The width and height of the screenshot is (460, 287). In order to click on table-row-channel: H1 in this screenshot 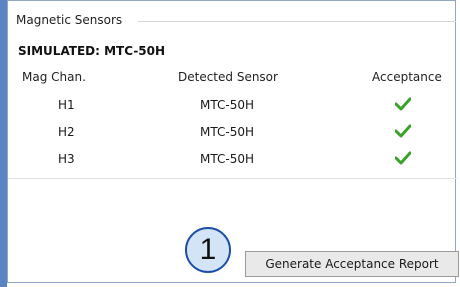, I will do `click(66, 105)`.